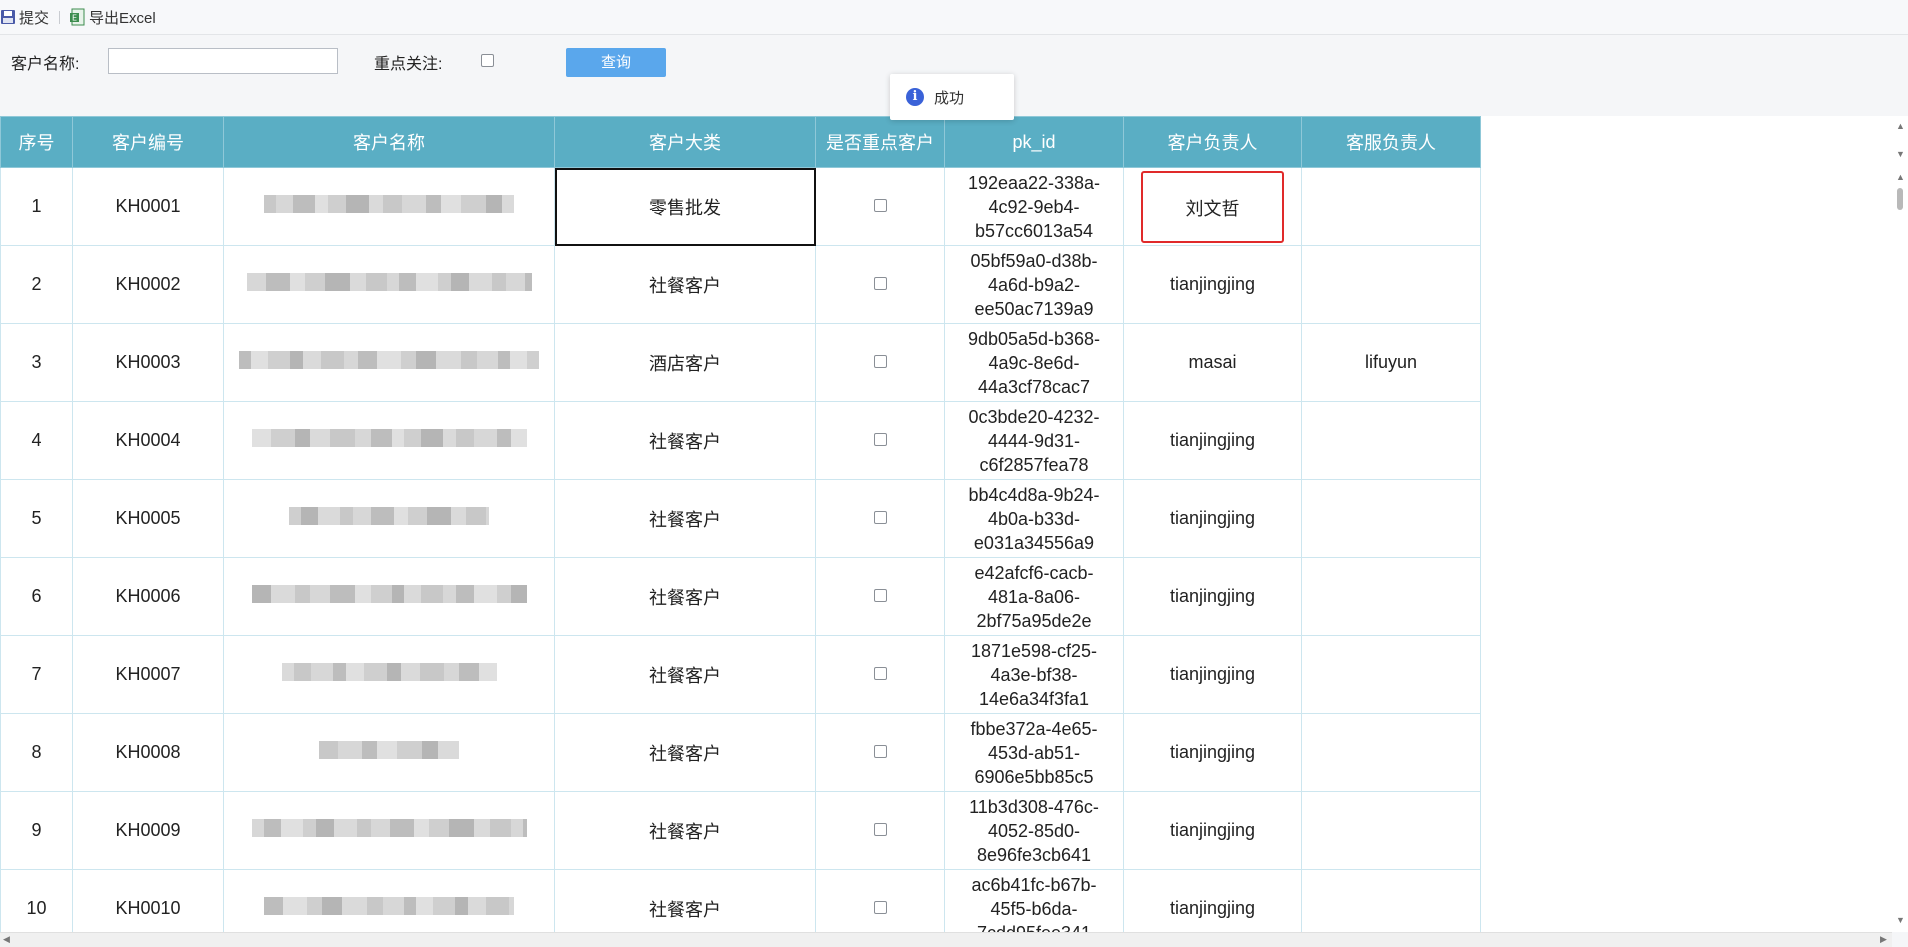 This screenshot has width=1908, height=947. I want to click on customer-code-cell: KH0002, so click(148, 284).